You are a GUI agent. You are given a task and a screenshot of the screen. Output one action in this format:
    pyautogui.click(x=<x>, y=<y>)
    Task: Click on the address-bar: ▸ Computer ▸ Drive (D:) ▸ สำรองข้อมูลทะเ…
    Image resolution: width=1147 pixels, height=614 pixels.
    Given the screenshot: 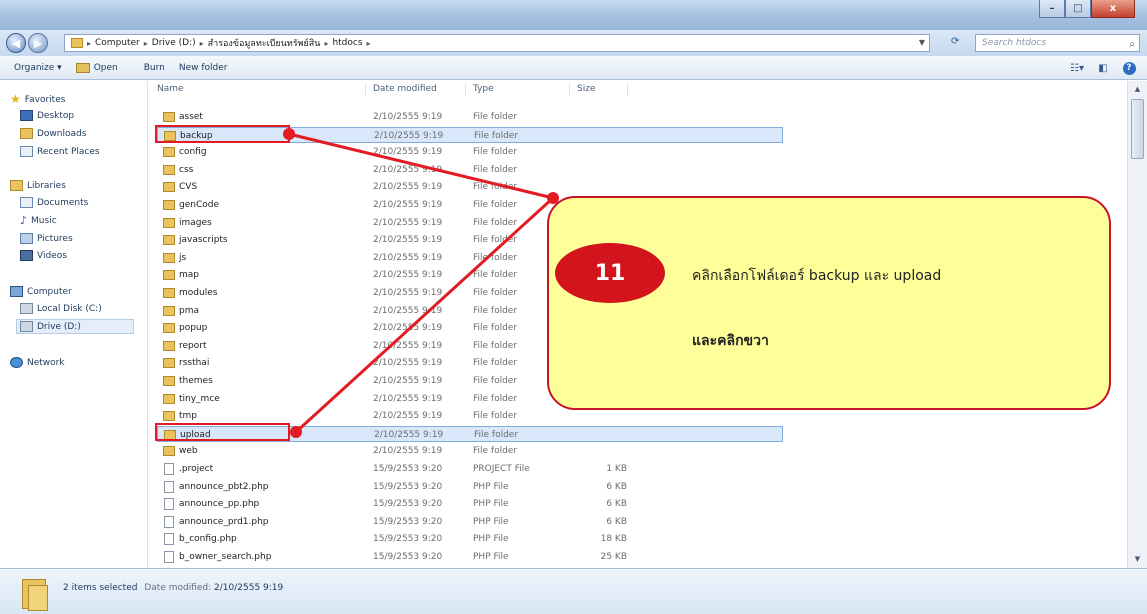 What is the action you would take?
    pyautogui.click(x=497, y=43)
    